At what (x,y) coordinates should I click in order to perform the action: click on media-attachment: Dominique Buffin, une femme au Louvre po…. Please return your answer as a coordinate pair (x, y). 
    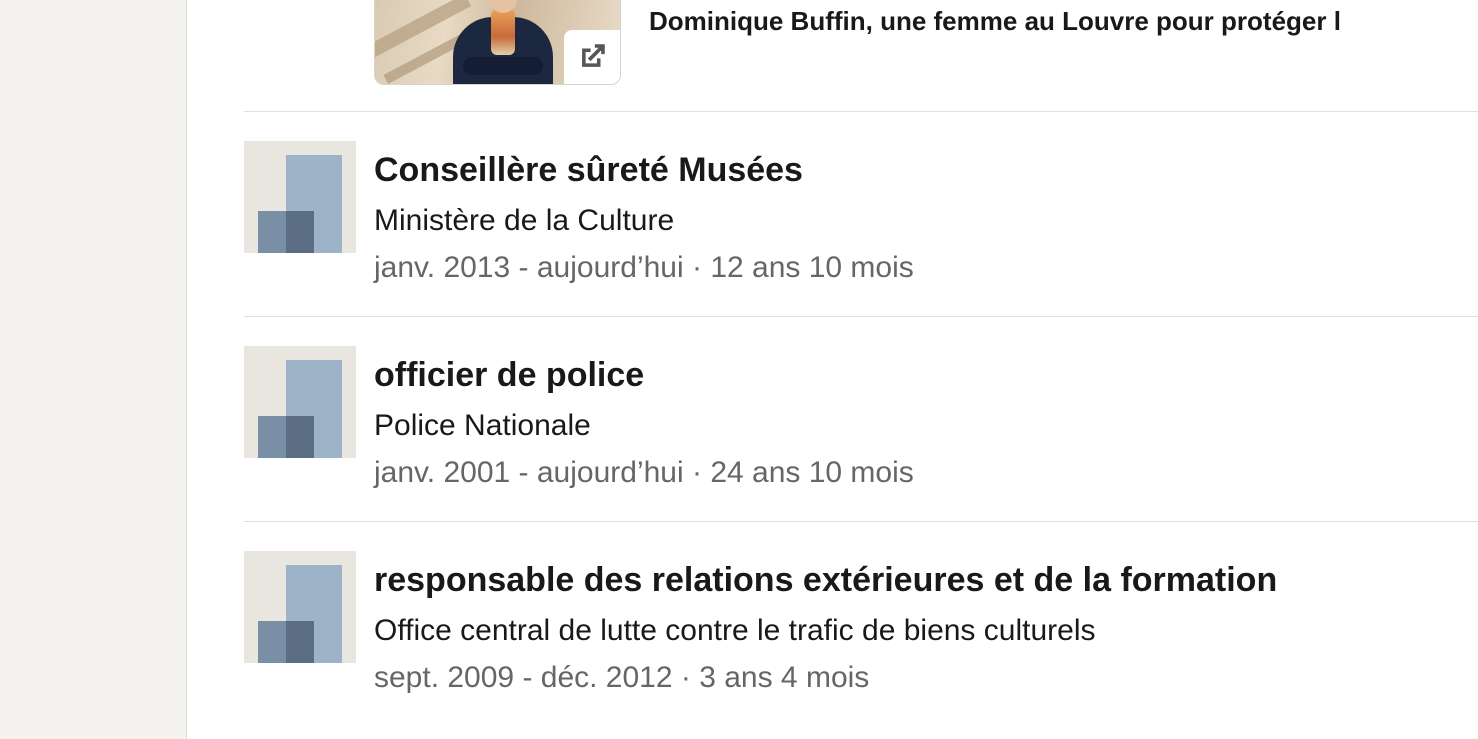
    Looking at the image, I should click on (924, 42).